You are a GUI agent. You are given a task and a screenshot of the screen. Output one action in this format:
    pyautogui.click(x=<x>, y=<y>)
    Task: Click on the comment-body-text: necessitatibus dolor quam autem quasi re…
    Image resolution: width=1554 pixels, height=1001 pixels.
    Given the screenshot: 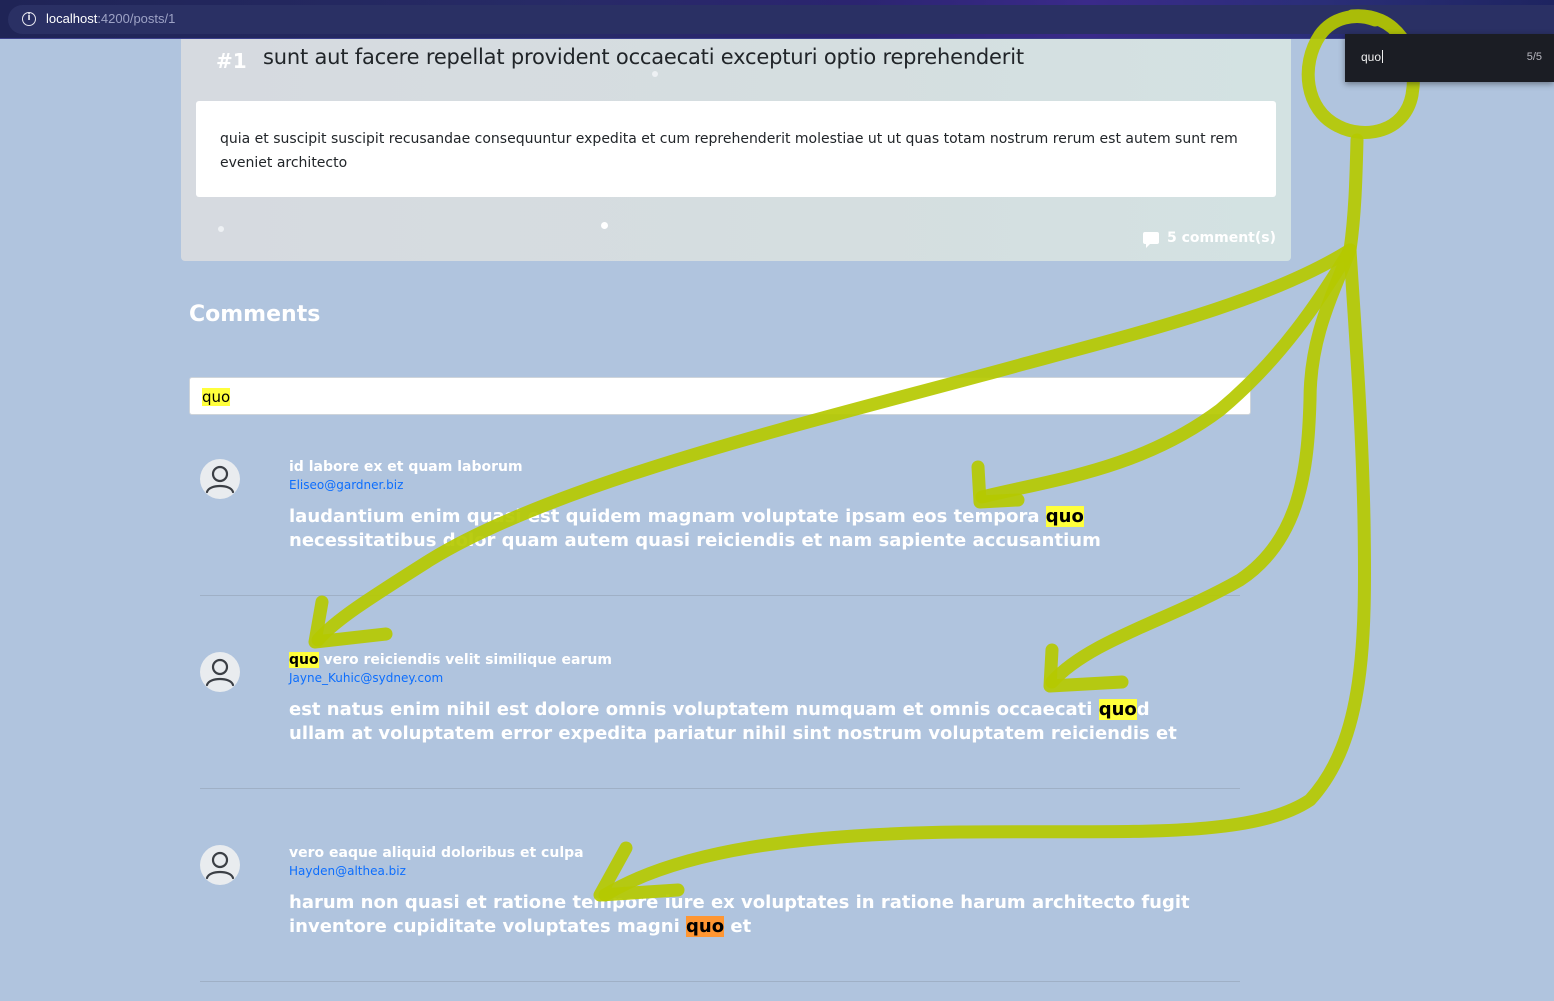 What is the action you would take?
    pyautogui.click(x=695, y=540)
    